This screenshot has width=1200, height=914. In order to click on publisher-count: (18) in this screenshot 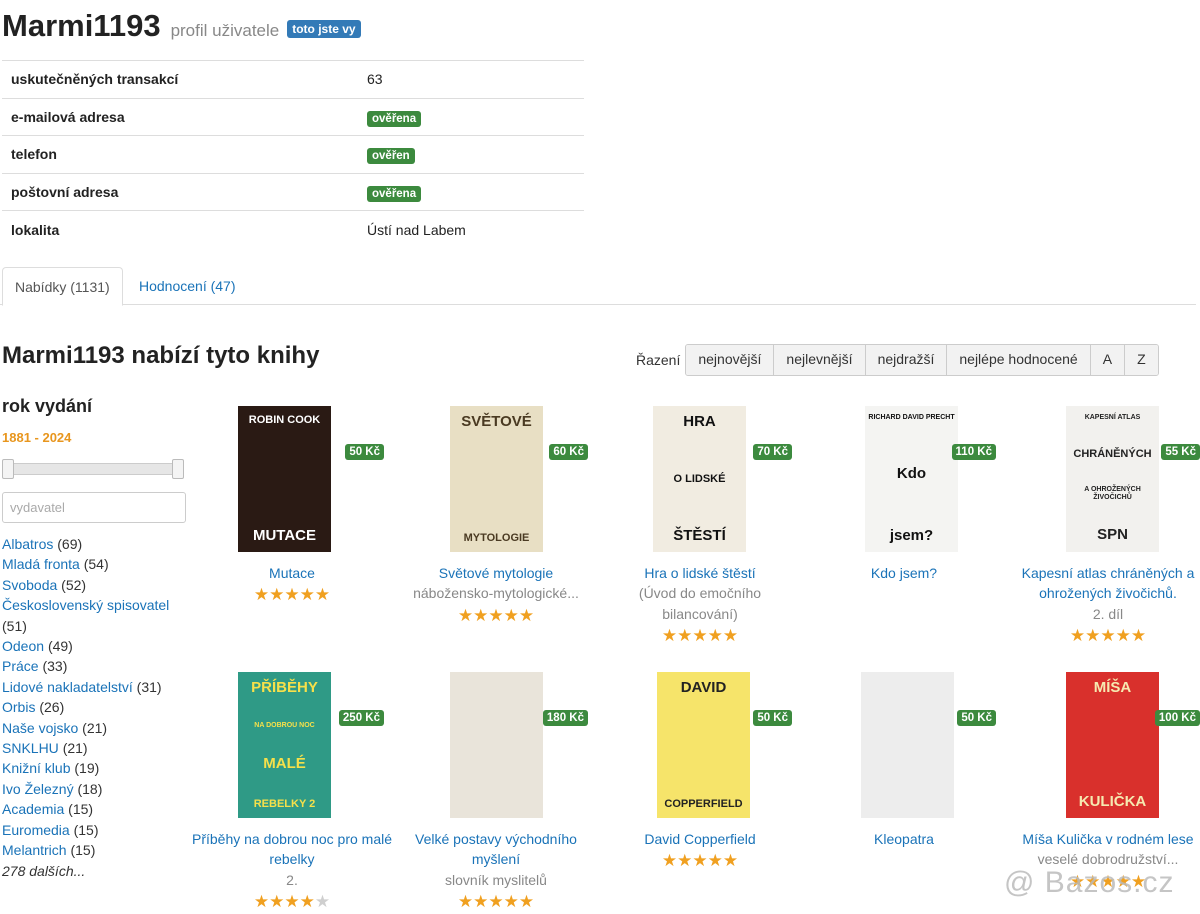, I will do `click(90, 788)`.